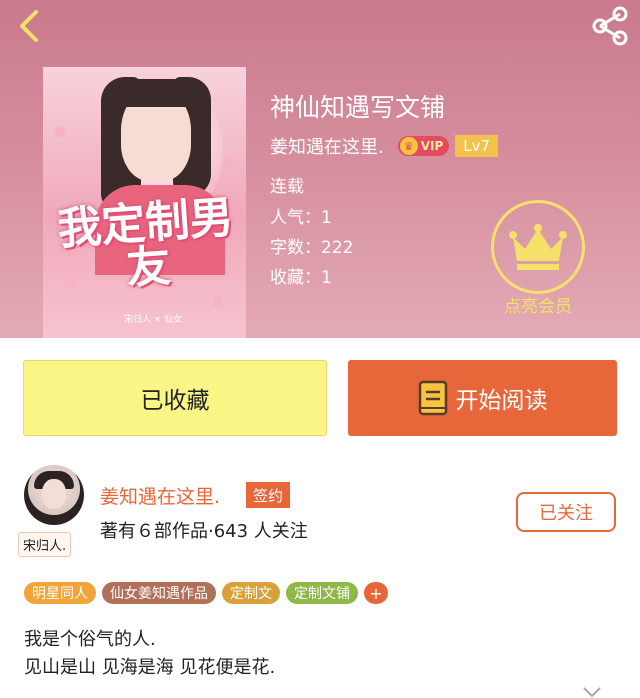 The width and height of the screenshot is (640, 698). What do you see at coordinates (204, 531) in the screenshot?
I see `author-stats: 著有６部作品·643 人关注` at bounding box center [204, 531].